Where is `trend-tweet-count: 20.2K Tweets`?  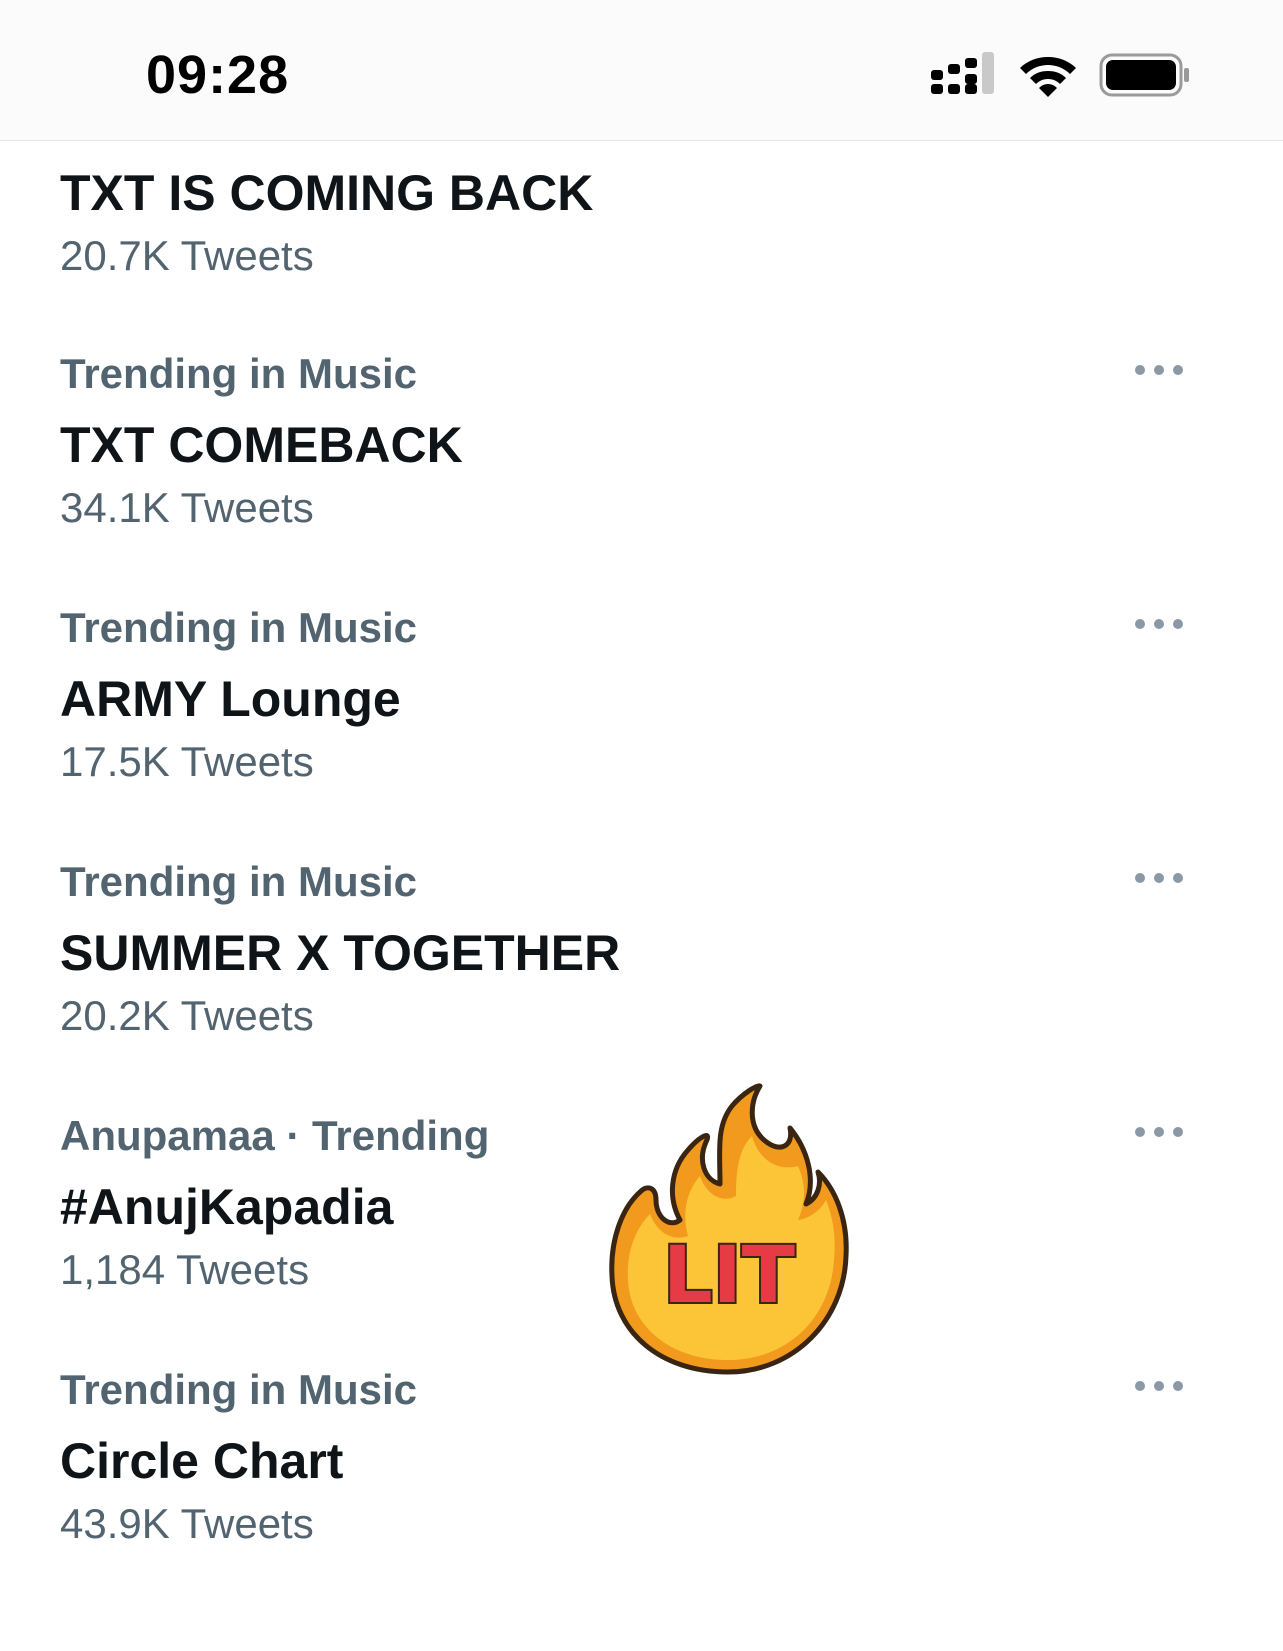 trend-tweet-count: 20.2K Tweets is located at coordinates (187, 1015).